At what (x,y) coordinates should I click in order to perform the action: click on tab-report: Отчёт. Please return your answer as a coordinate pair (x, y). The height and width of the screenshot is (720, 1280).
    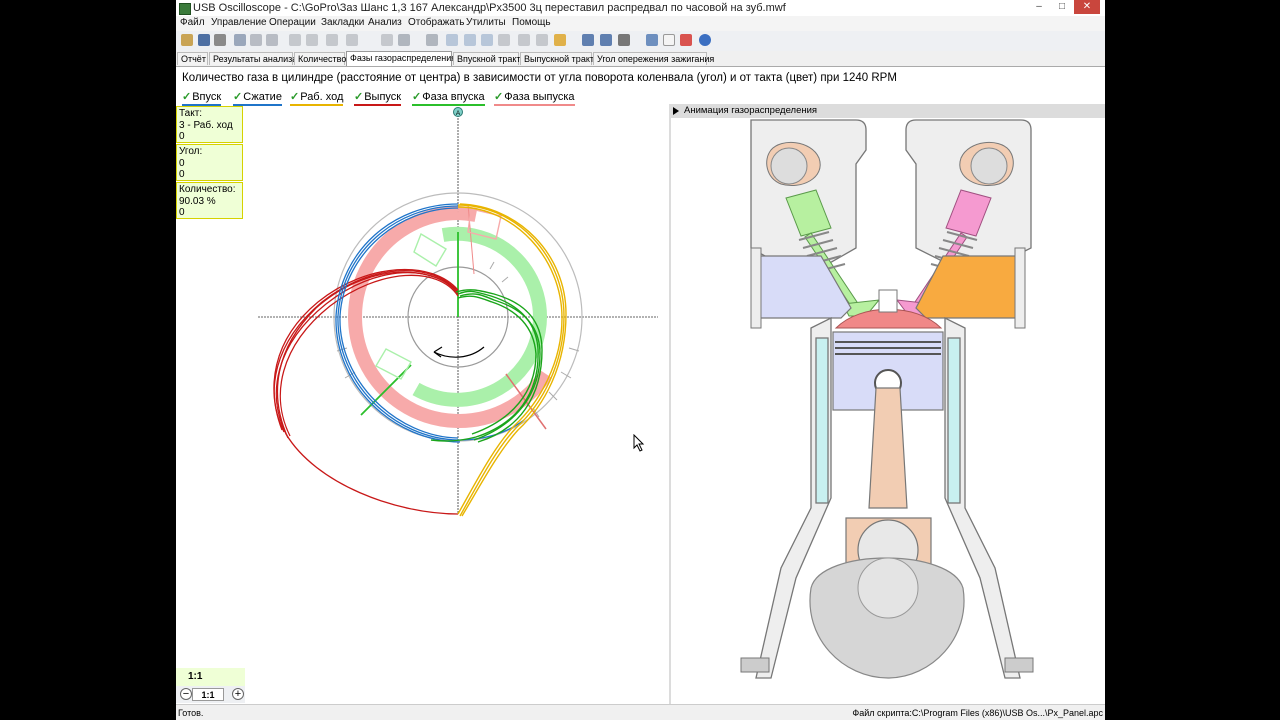
    Looking at the image, I should click on (192, 58).